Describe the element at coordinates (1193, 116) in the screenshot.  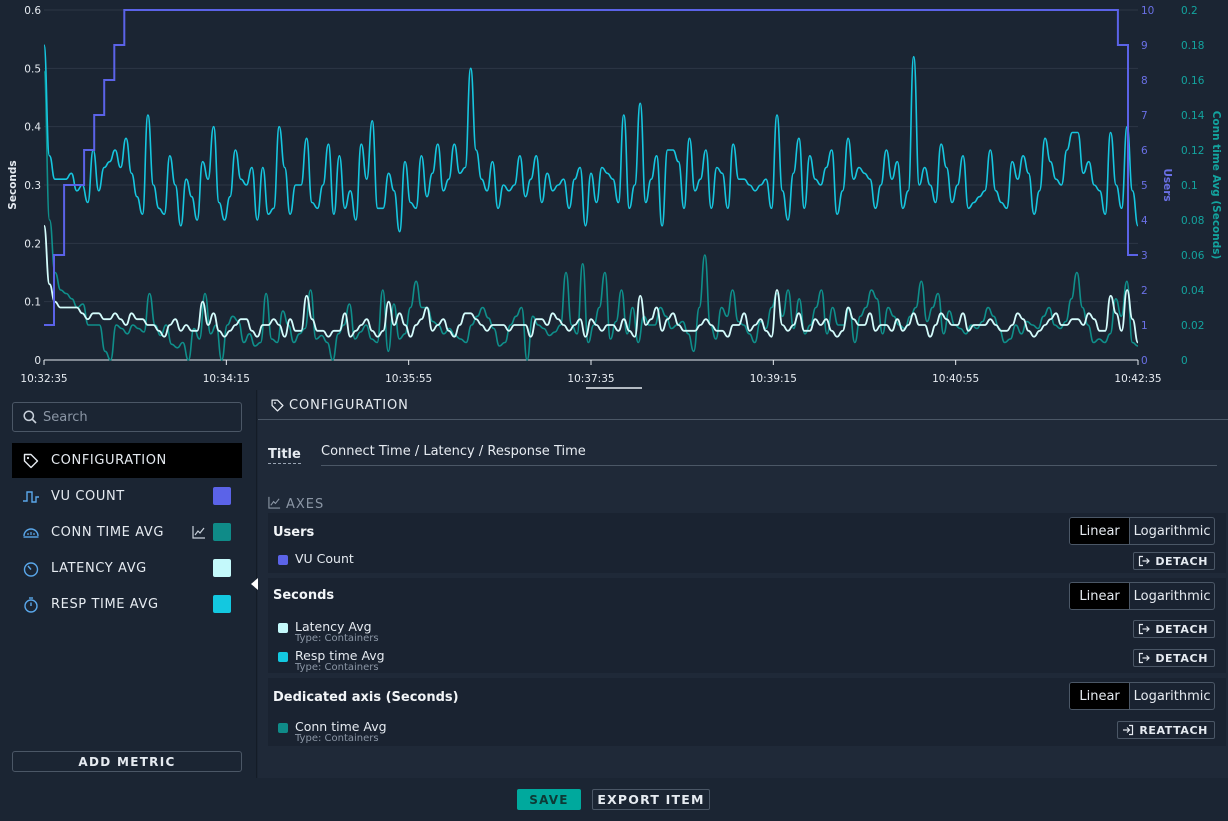
I see `y-tick-label-dedicated: 0.14` at that location.